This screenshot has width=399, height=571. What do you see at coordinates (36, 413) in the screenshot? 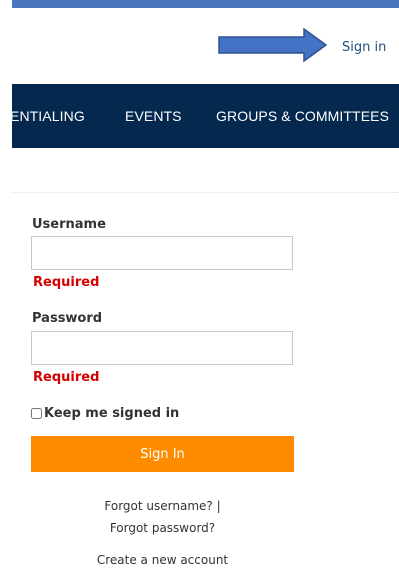
I see `keep-signed-in-checkbox` at bounding box center [36, 413].